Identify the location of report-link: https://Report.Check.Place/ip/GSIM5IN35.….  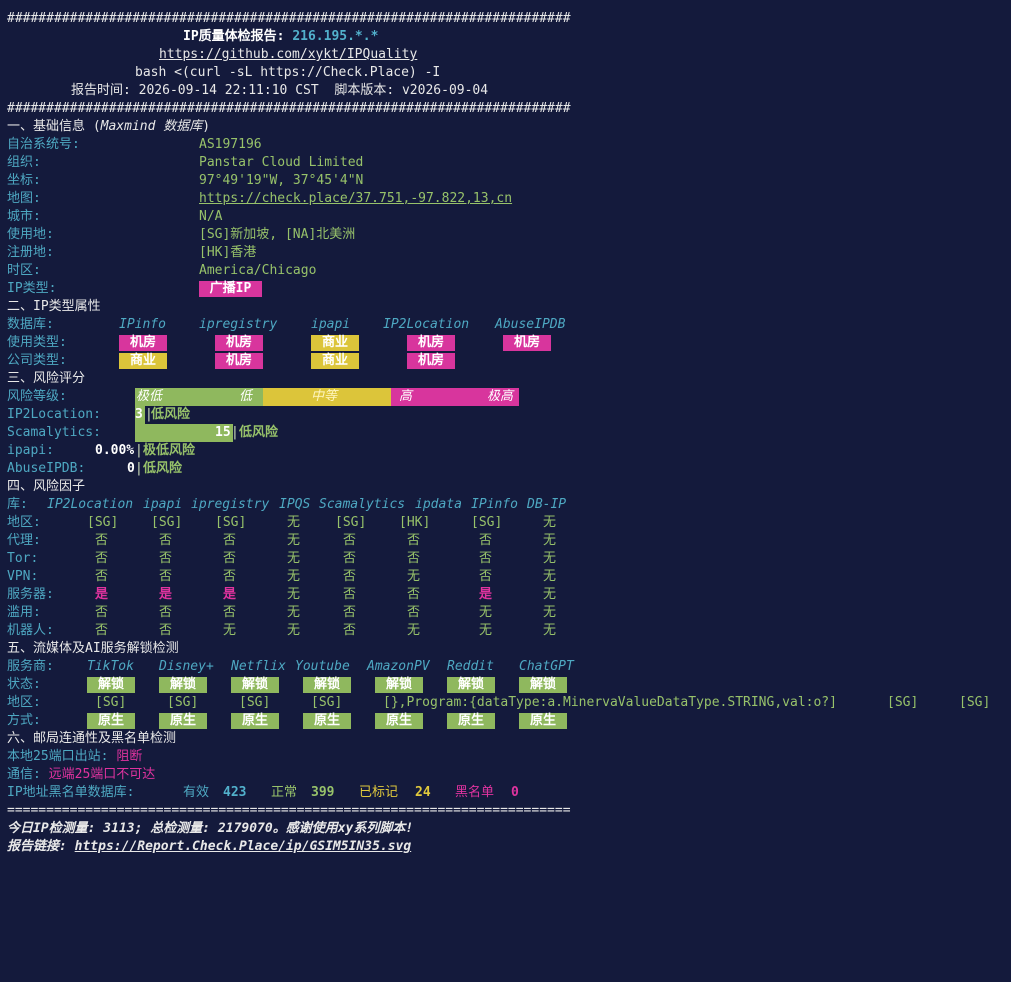
(243, 846).